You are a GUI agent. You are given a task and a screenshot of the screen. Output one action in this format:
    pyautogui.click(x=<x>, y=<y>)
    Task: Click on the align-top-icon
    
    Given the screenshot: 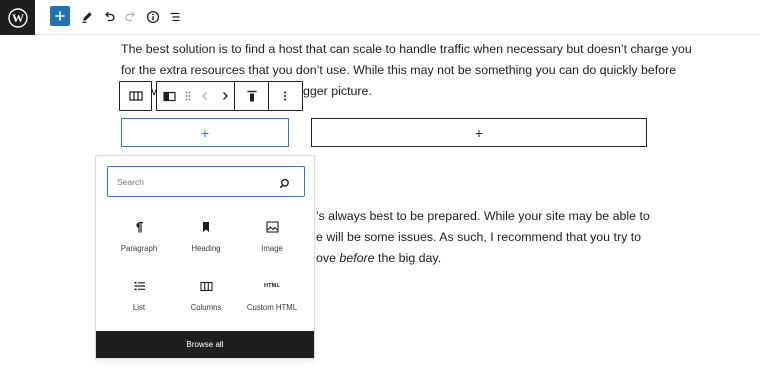 What is the action you would take?
    pyautogui.click(x=251, y=95)
    